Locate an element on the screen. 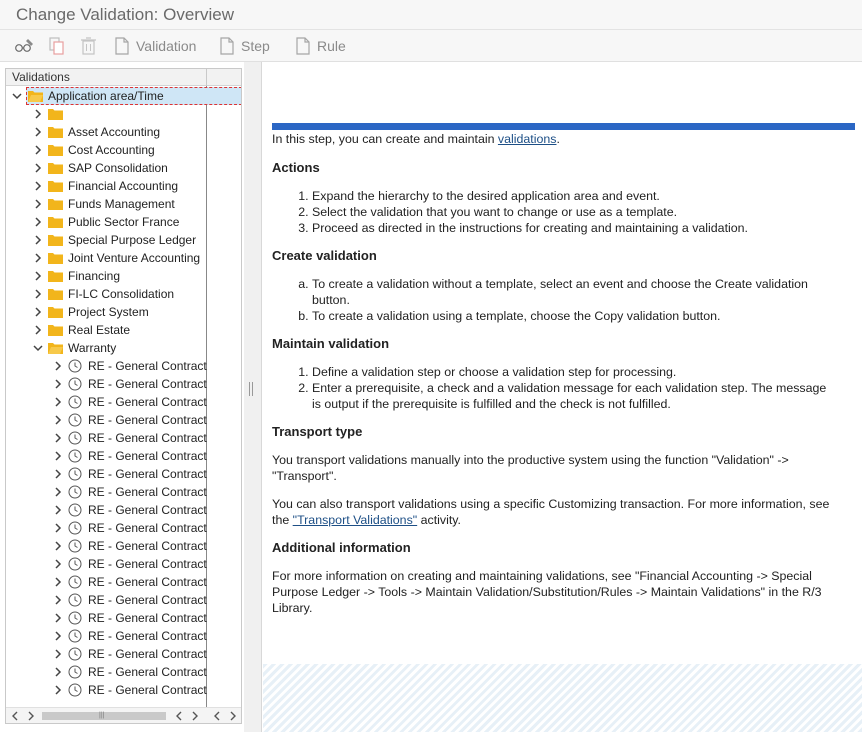 The image size is (862, 732). tree-folder-node: Cost Accounting is located at coordinates (123, 150).